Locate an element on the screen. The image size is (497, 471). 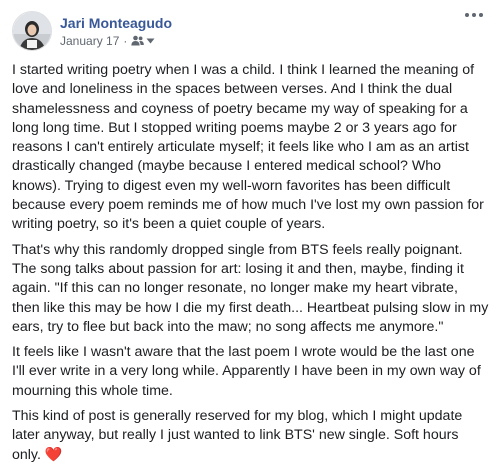
more-options-icon is located at coordinates (474, 15).